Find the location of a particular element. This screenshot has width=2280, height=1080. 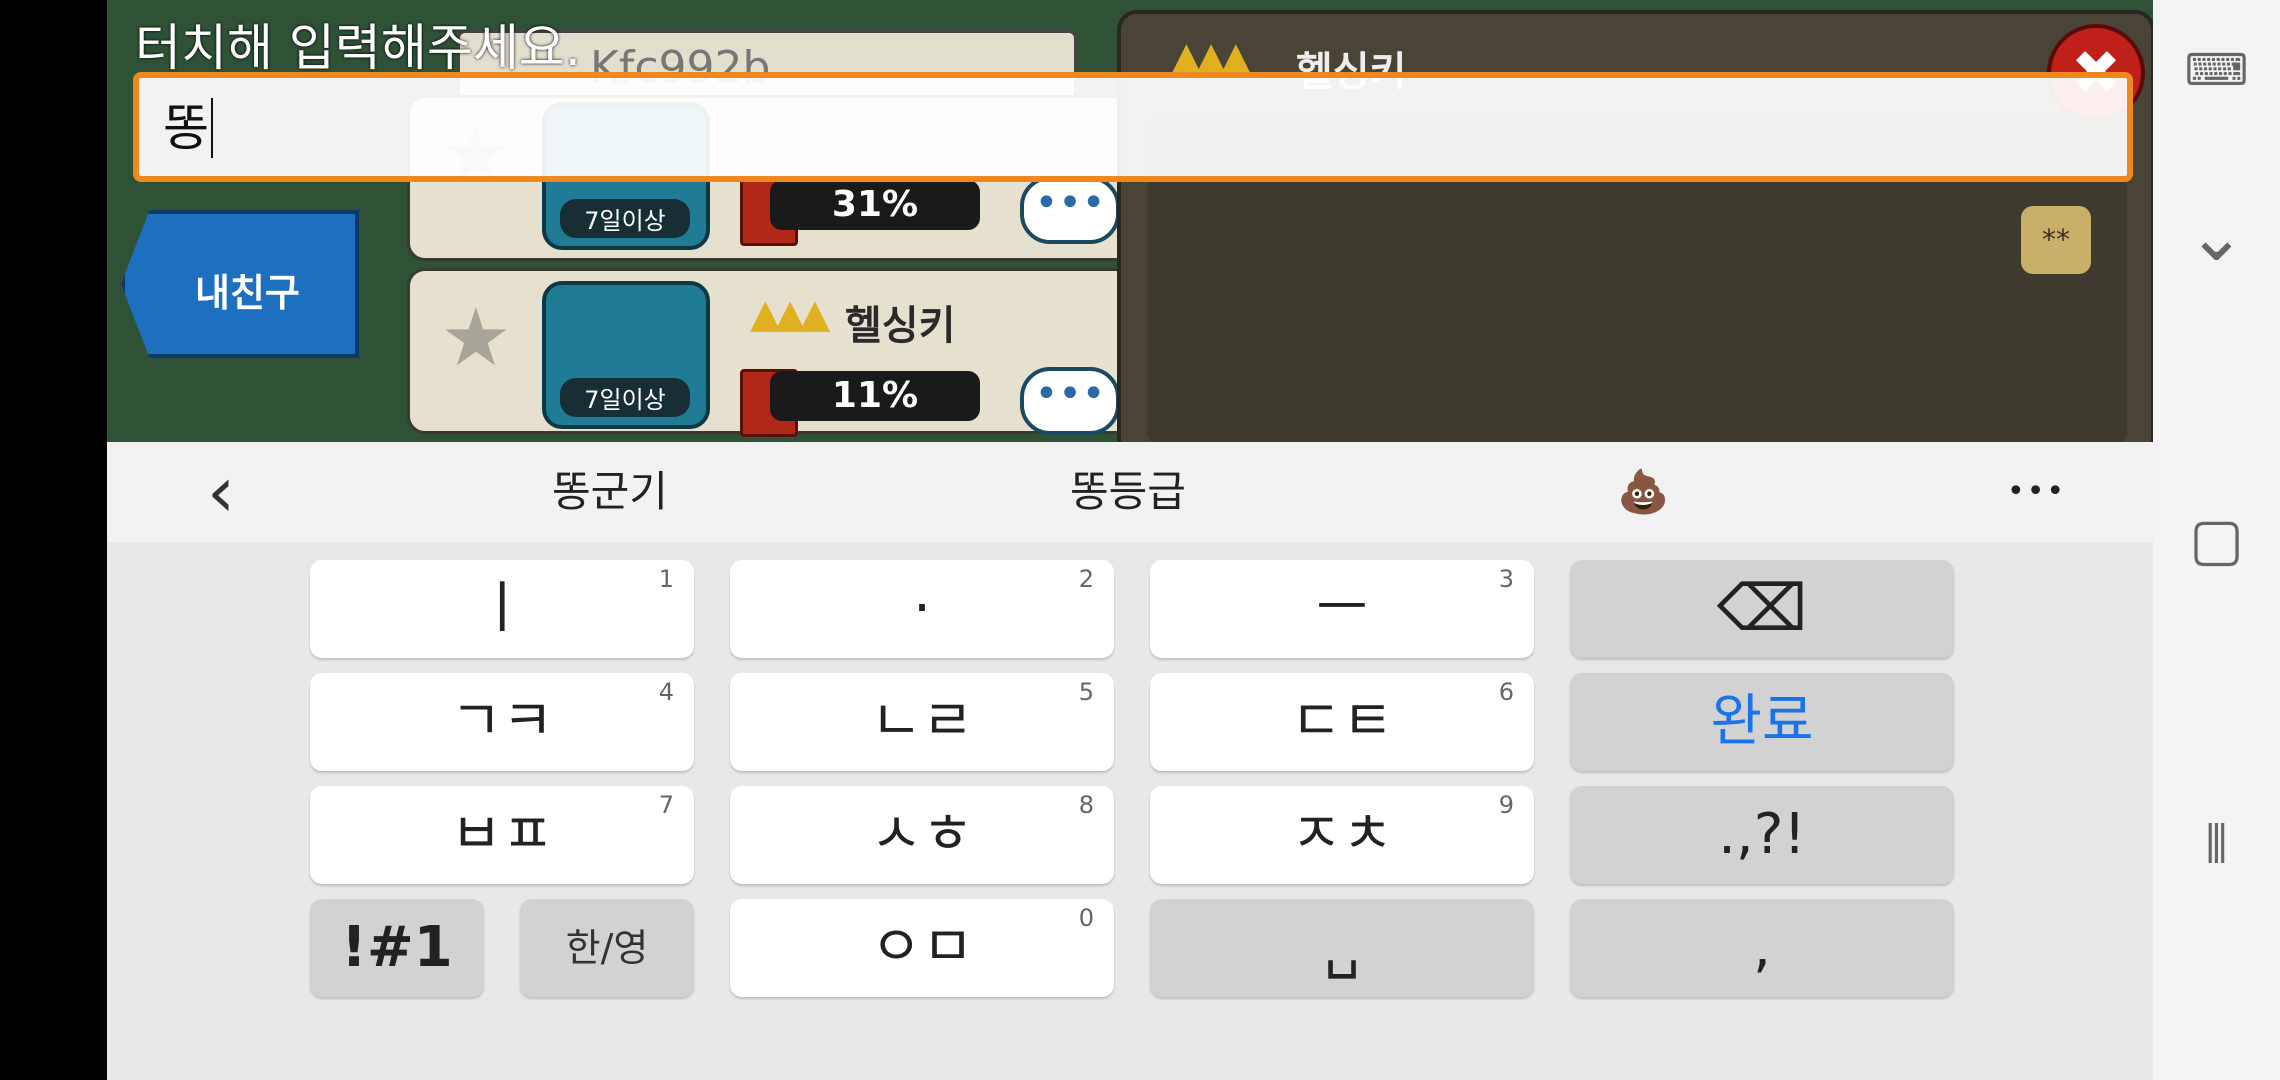

key-label: !#1 is located at coordinates (397, 947).